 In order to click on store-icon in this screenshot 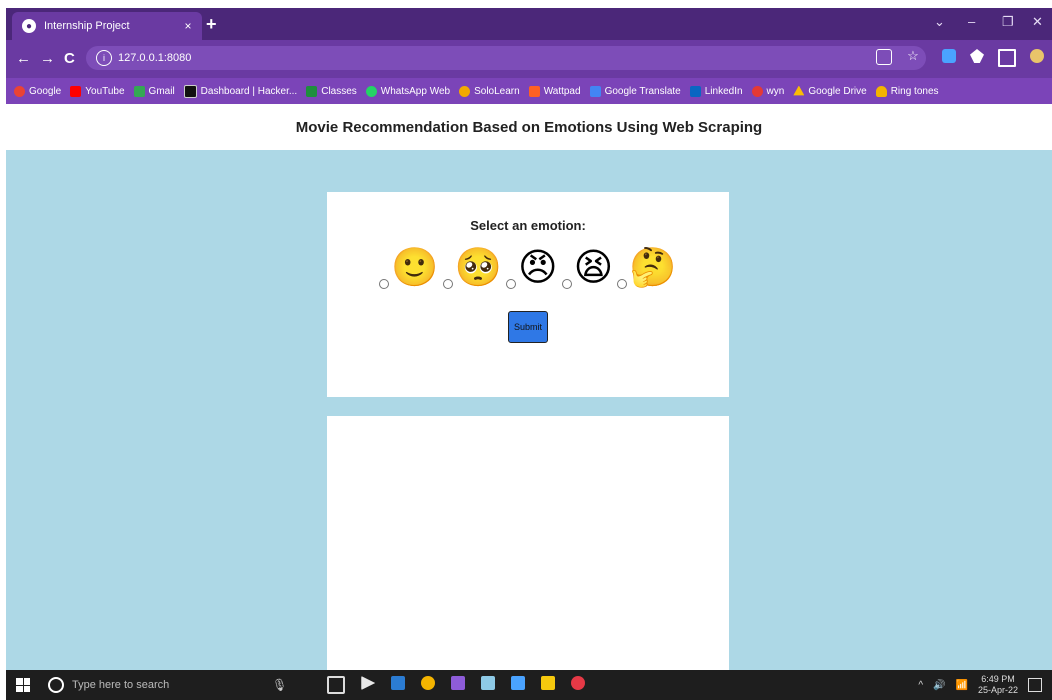, I will do `click(518, 683)`.